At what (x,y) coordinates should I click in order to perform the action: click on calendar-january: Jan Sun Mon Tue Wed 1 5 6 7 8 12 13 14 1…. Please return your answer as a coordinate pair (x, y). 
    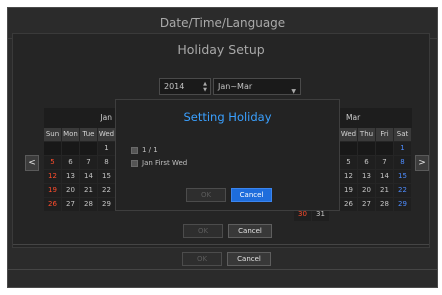
    Looking at the image, I should click on (80, 159).